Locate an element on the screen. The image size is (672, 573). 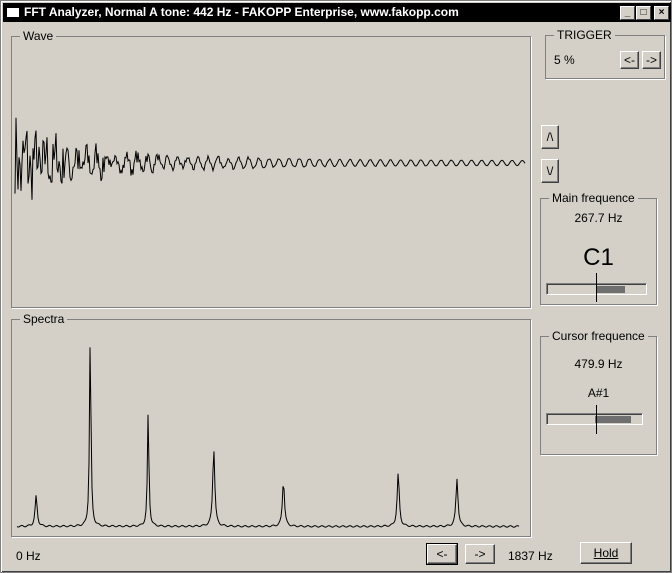
trigger-value: 5 % is located at coordinates (564, 60).